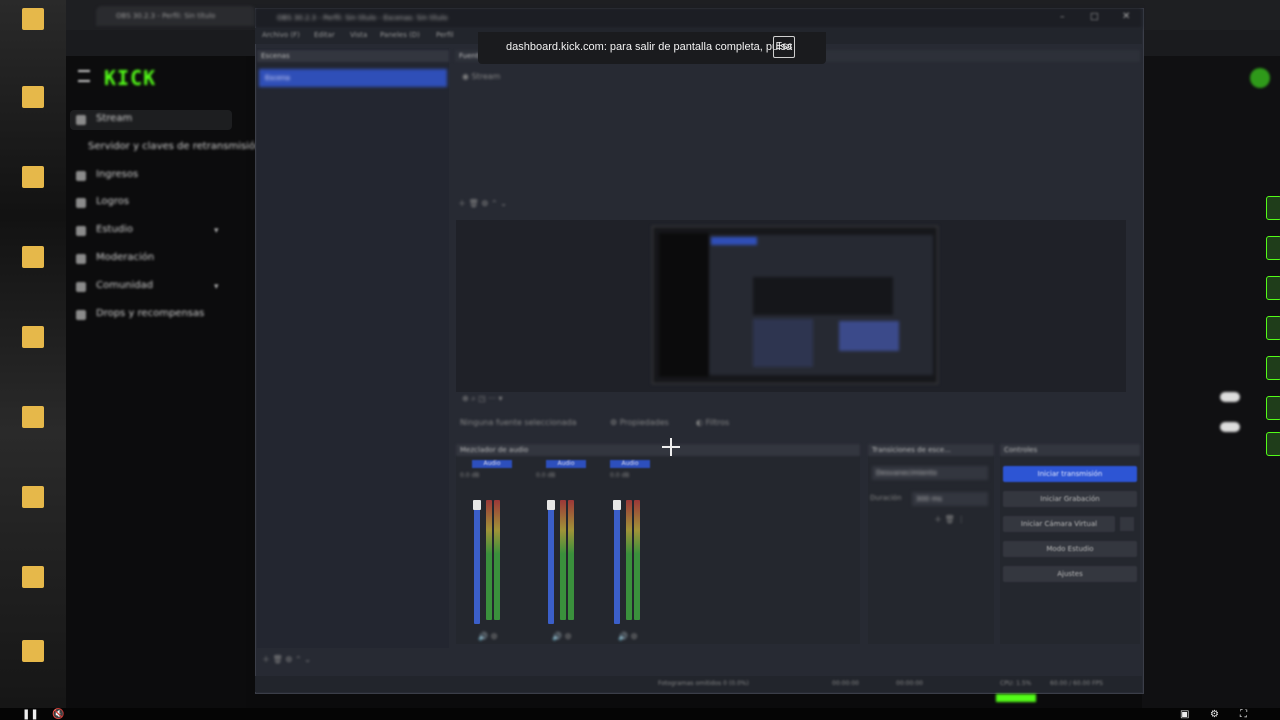 Image resolution: width=1280 pixels, height=720 pixels. What do you see at coordinates (1211, 388) in the screenshot?
I see `kick-right-panel` at bounding box center [1211, 388].